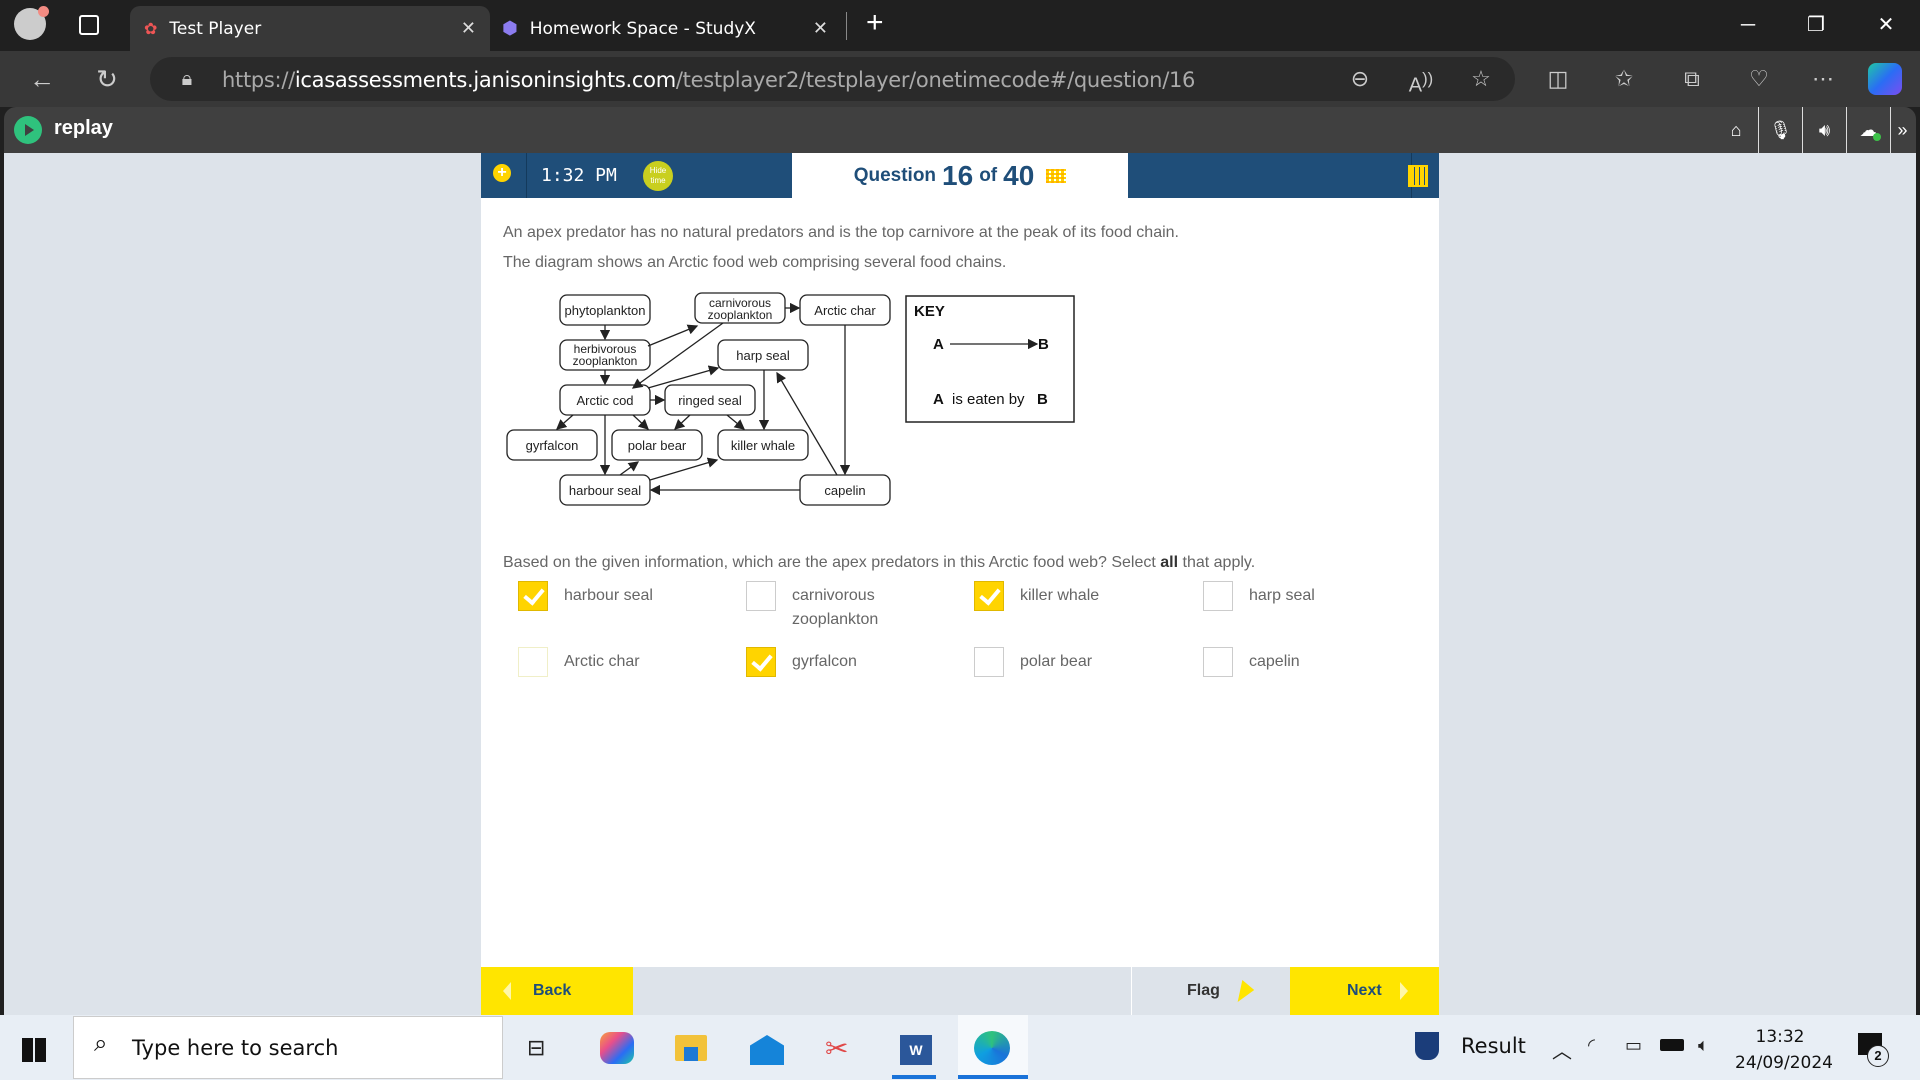 Image resolution: width=1920 pixels, height=1080 pixels. I want to click on volume-icon: 🔈︎, so click(1703, 1045).